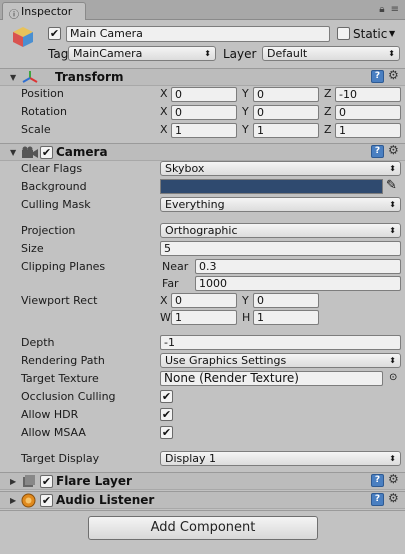 The width and height of the screenshot is (405, 554). I want to click on viewport-h-input: 1, so click(286, 317).